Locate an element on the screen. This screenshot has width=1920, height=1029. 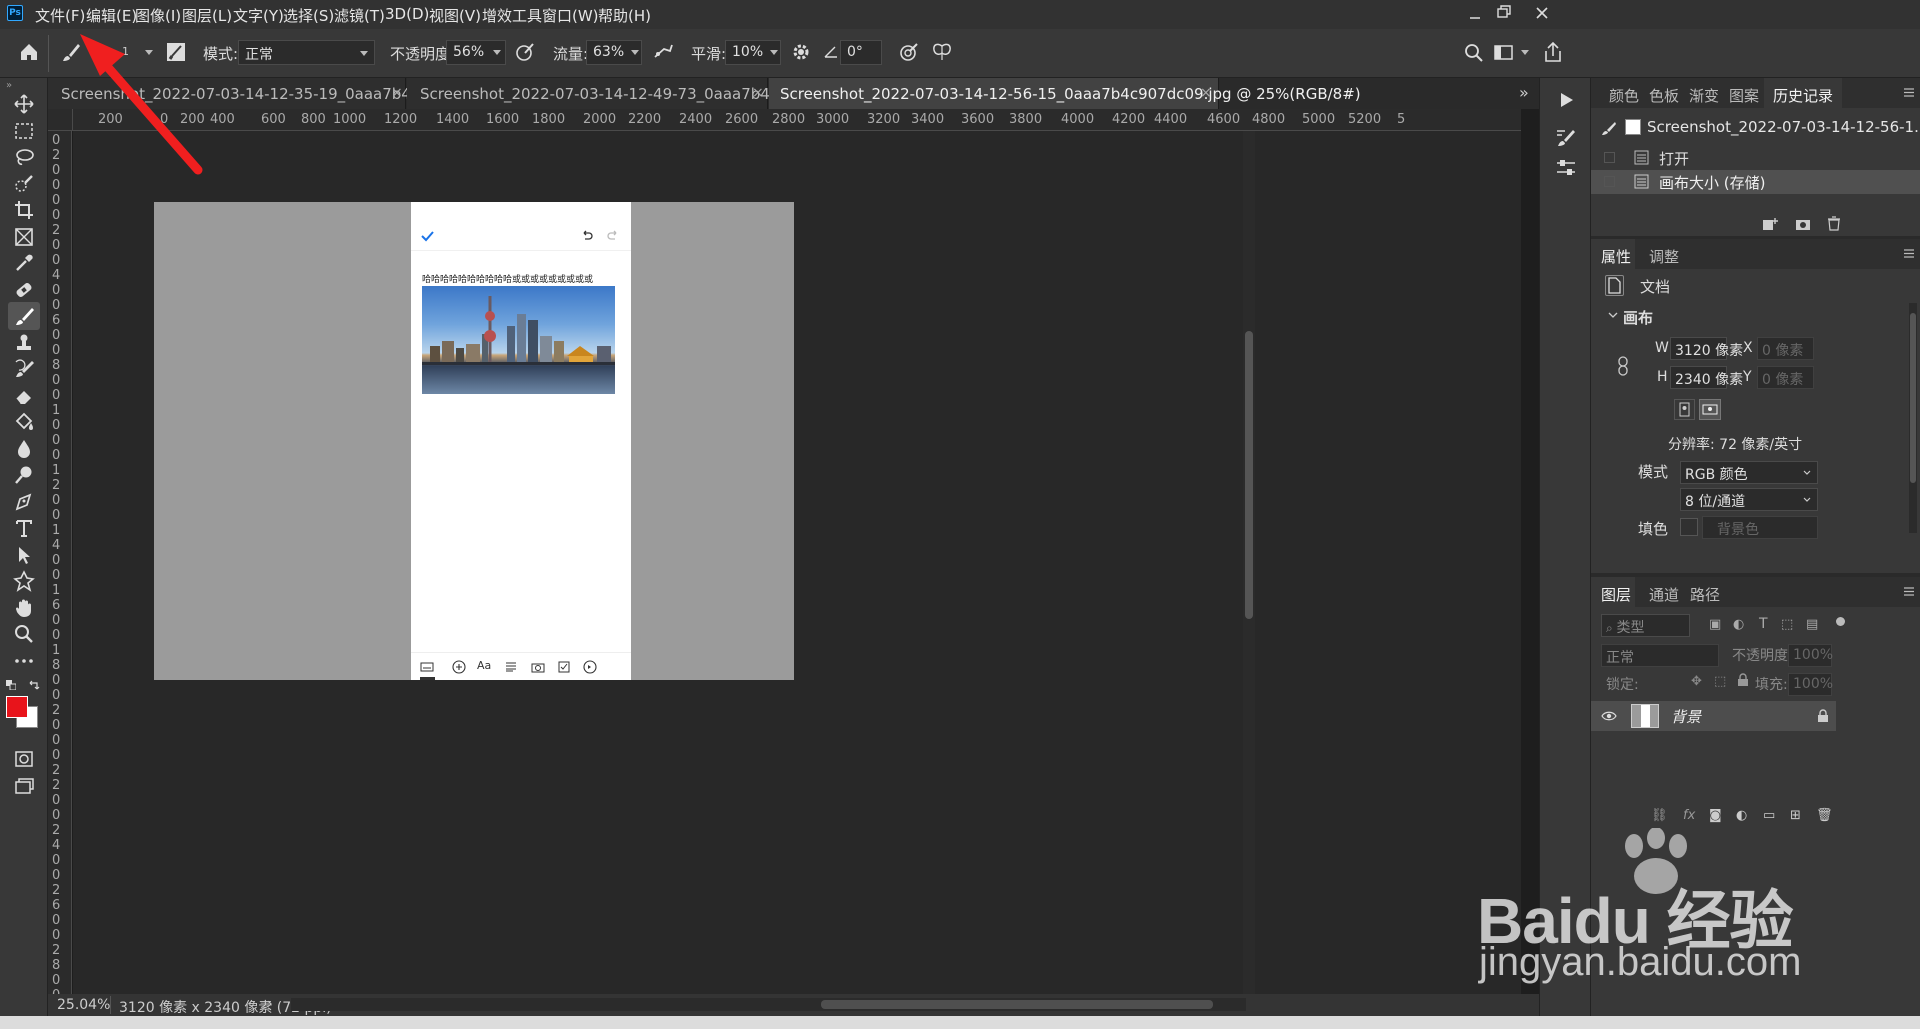
hand-tool-icon is located at coordinates (24, 608).